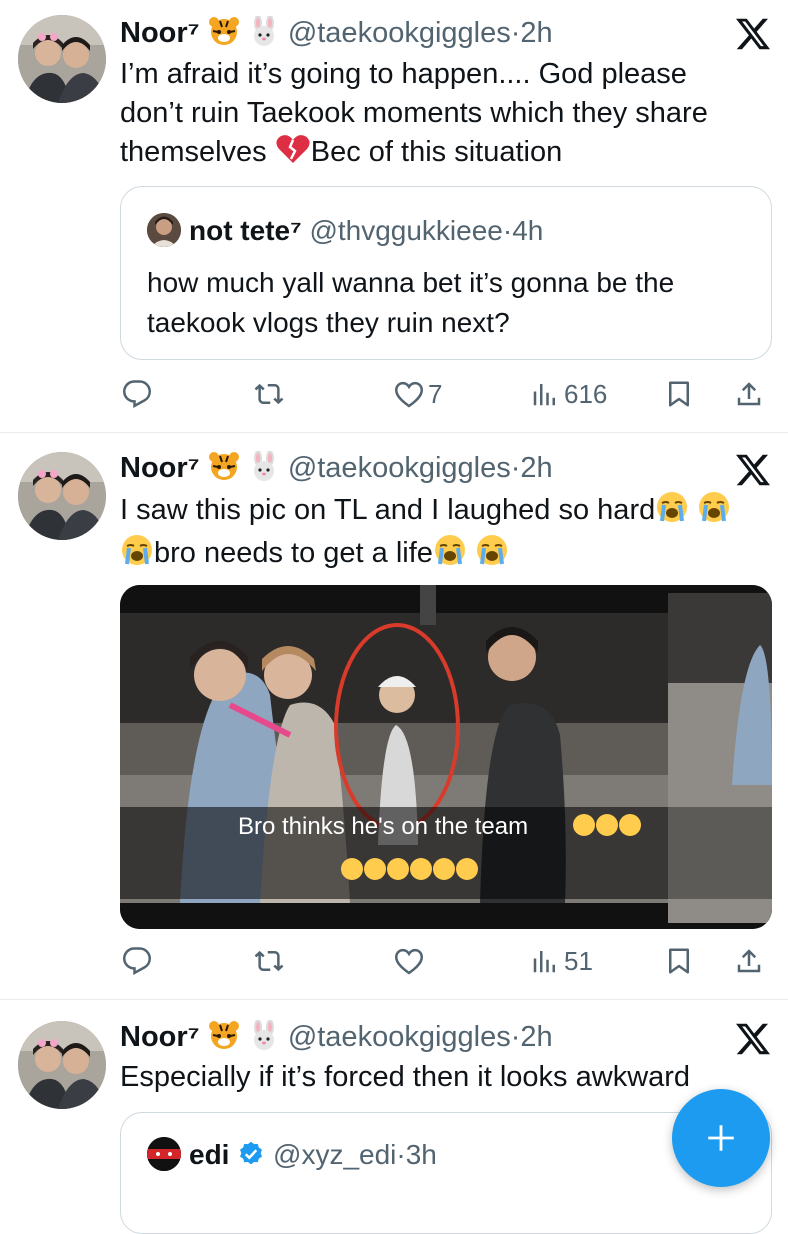 This screenshot has height=1234, width=788. I want to click on tweet-text-segment: Bec of this situation, so click(436, 152).